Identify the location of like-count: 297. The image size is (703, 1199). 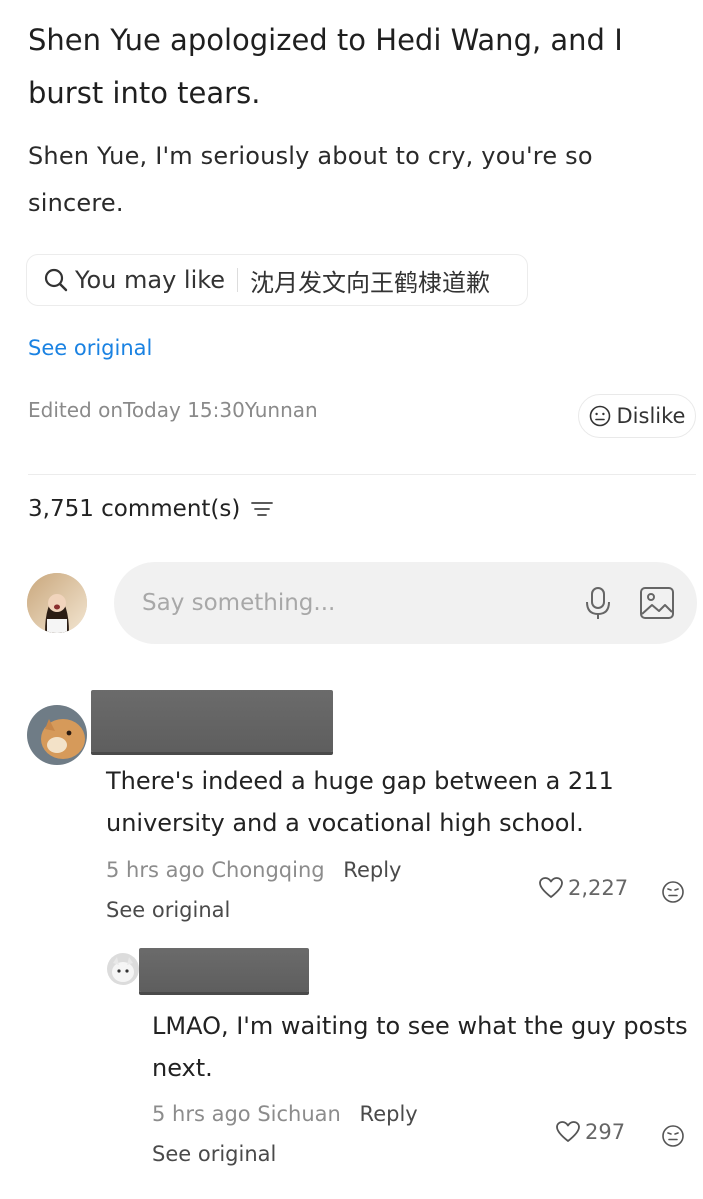
(605, 1132).